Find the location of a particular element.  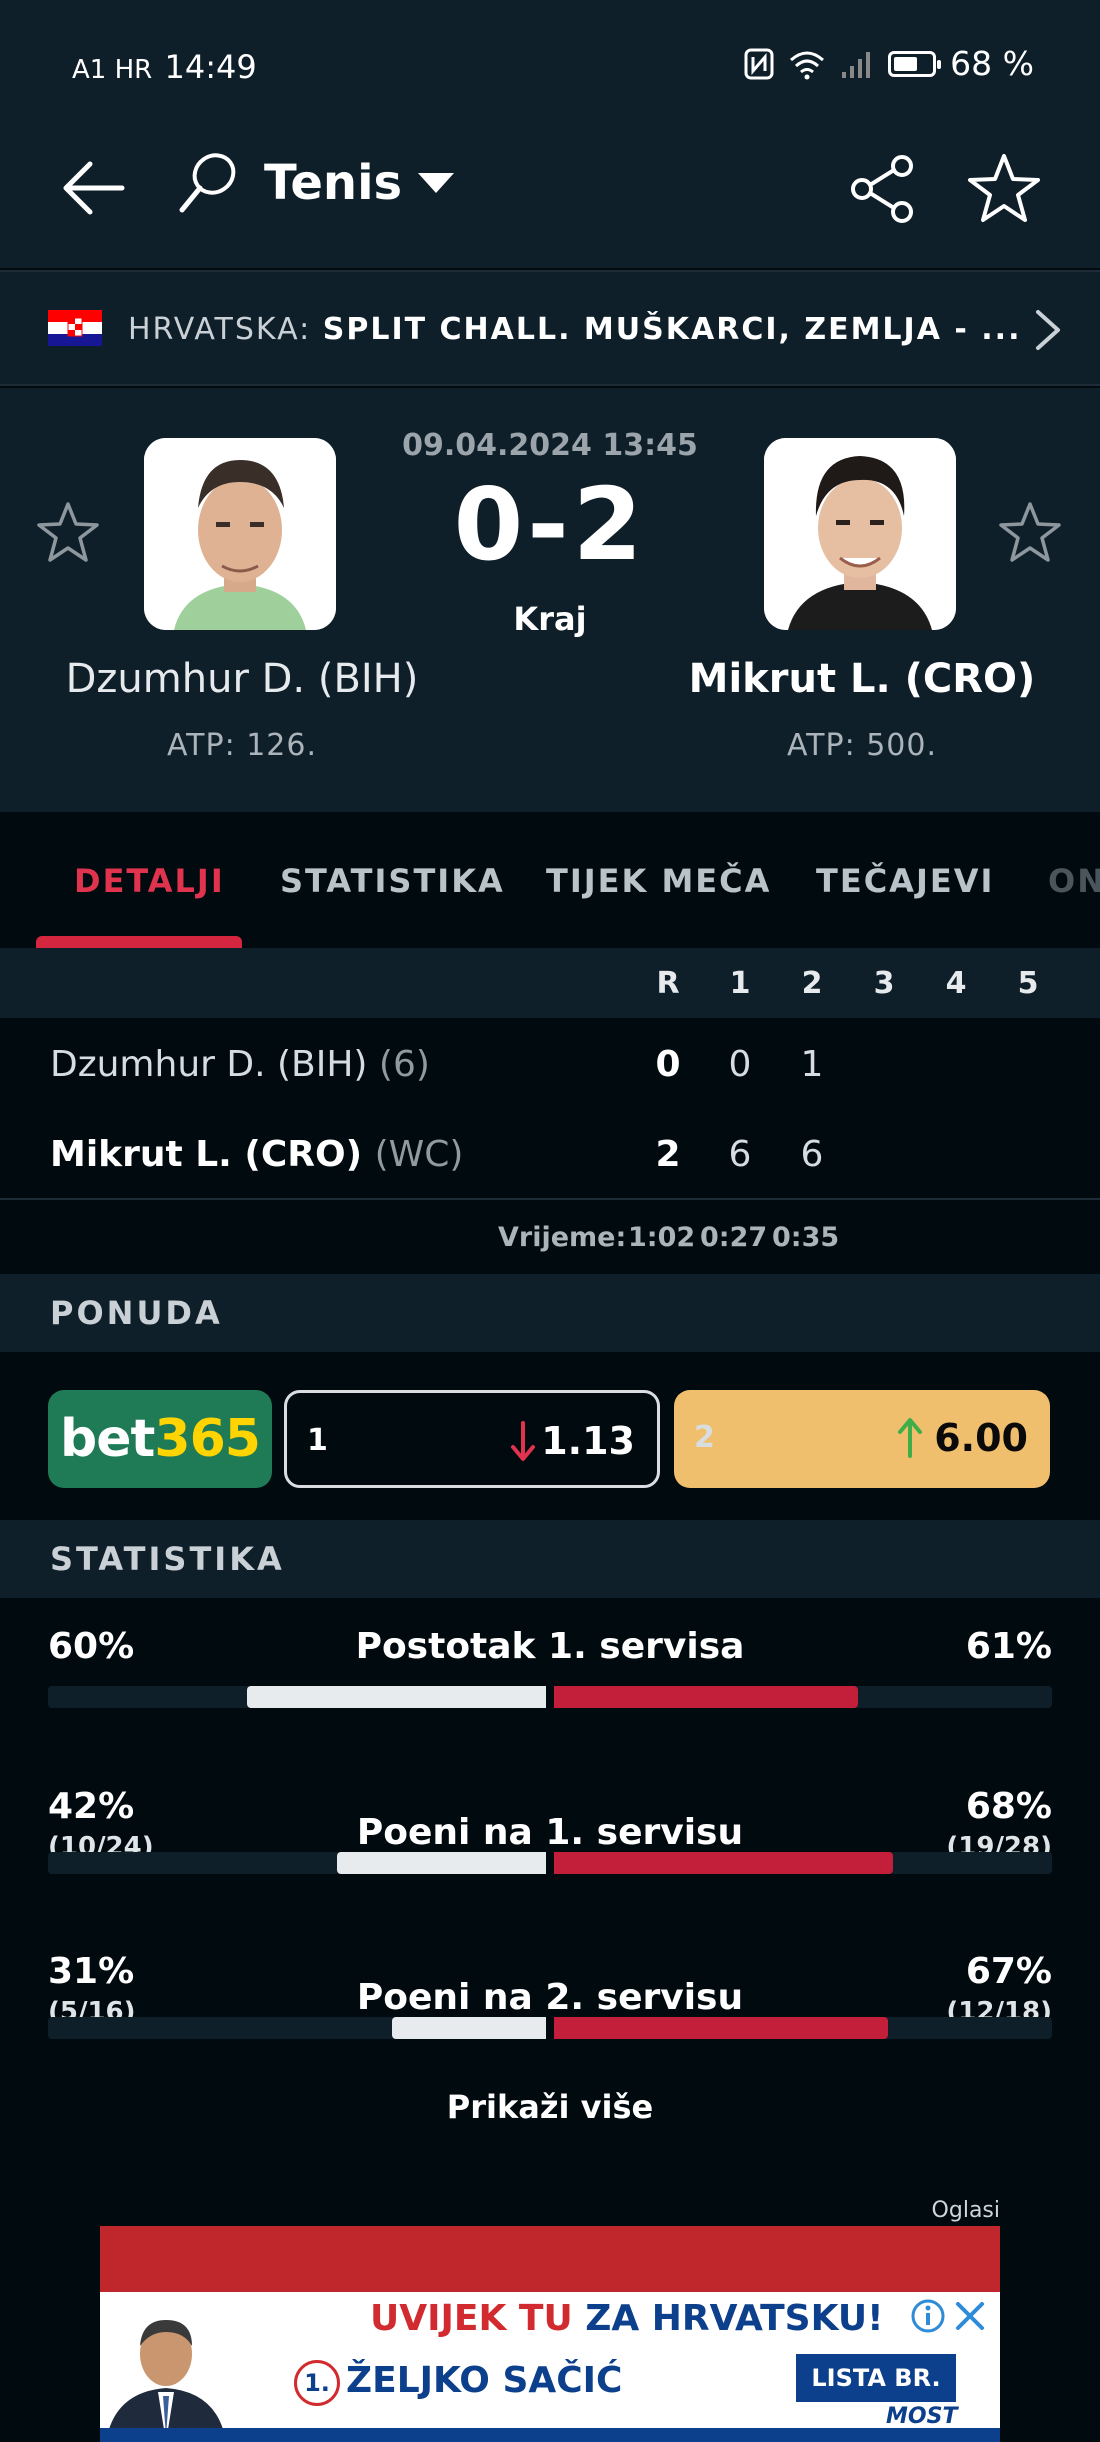

odds-button-home: 1 1.13 is located at coordinates (472, 1439).